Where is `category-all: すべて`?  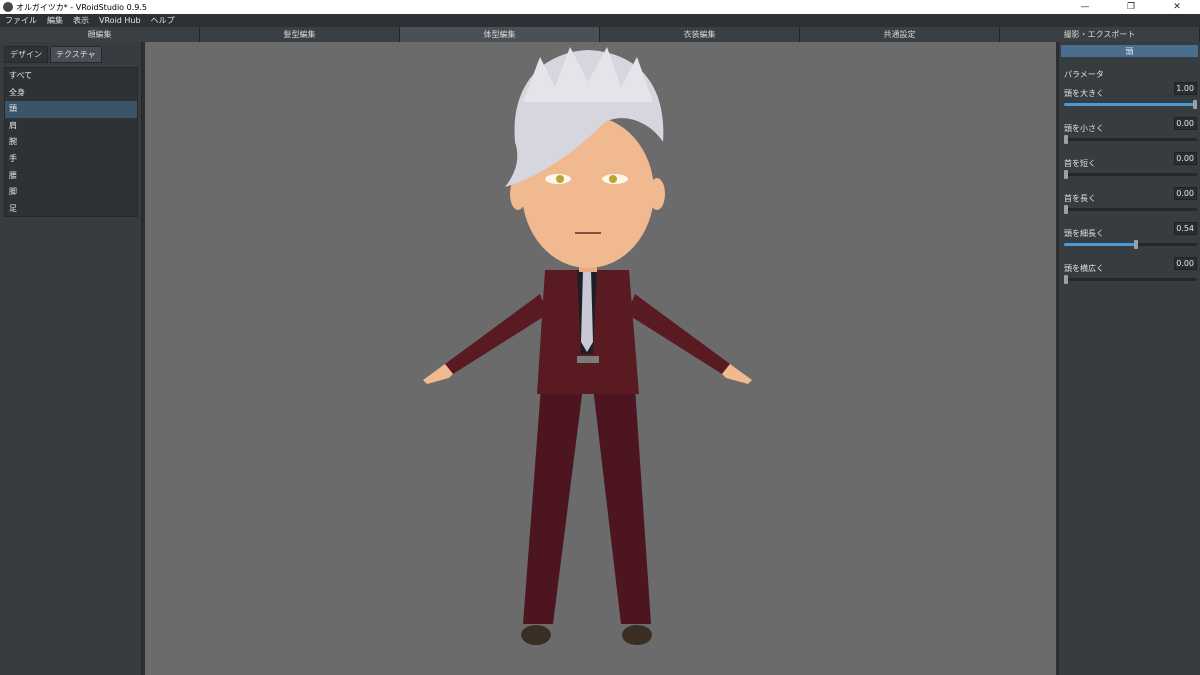
category-all: すべて is located at coordinates (71, 76).